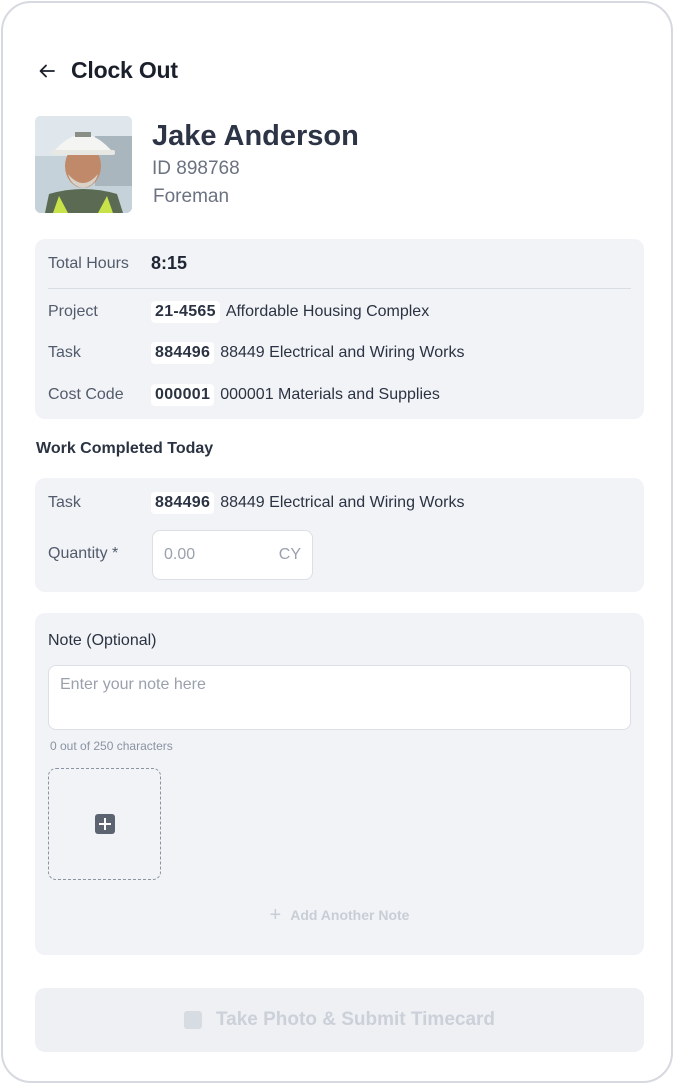 The height and width of the screenshot is (1084, 674). What do you see at coordinates (183, 503) in the screenshot?
I see `work-task-code: 884496` at bounding box center [183, 503].